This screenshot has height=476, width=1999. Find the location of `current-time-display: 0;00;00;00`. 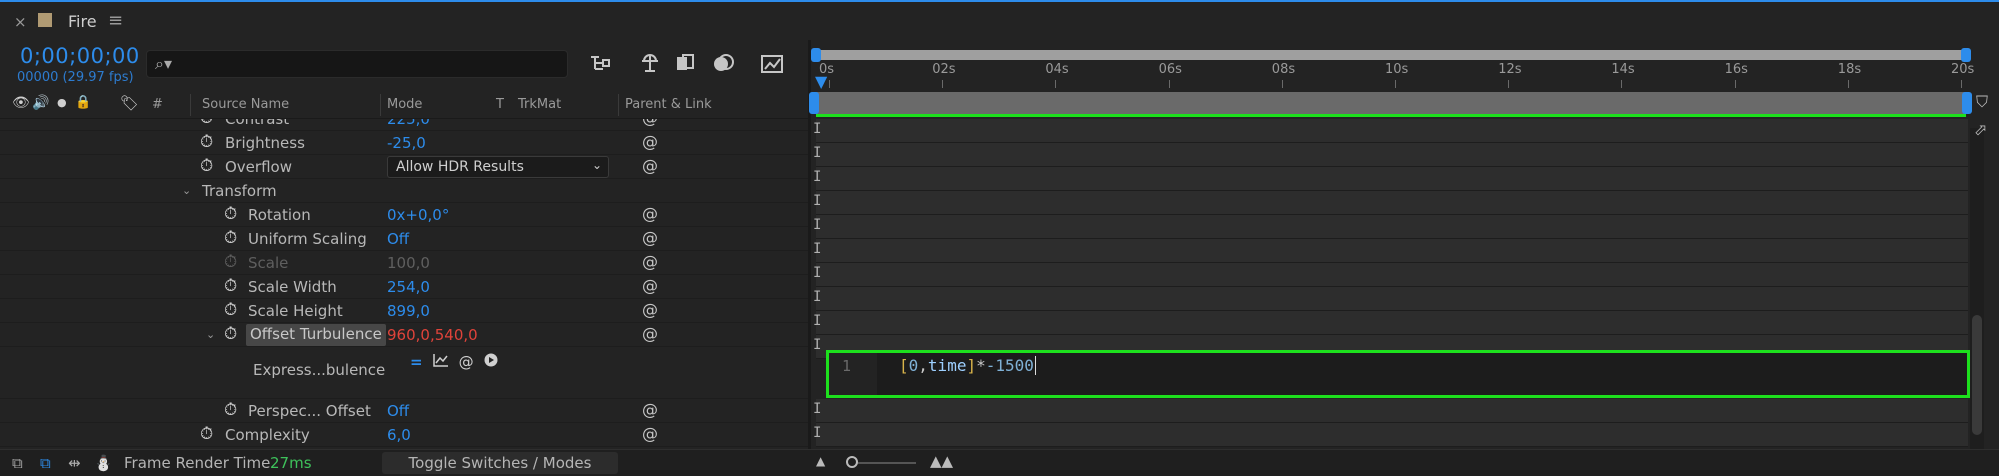

current-time-display: 0;00;00;00 is located at coordinates (80, 56).